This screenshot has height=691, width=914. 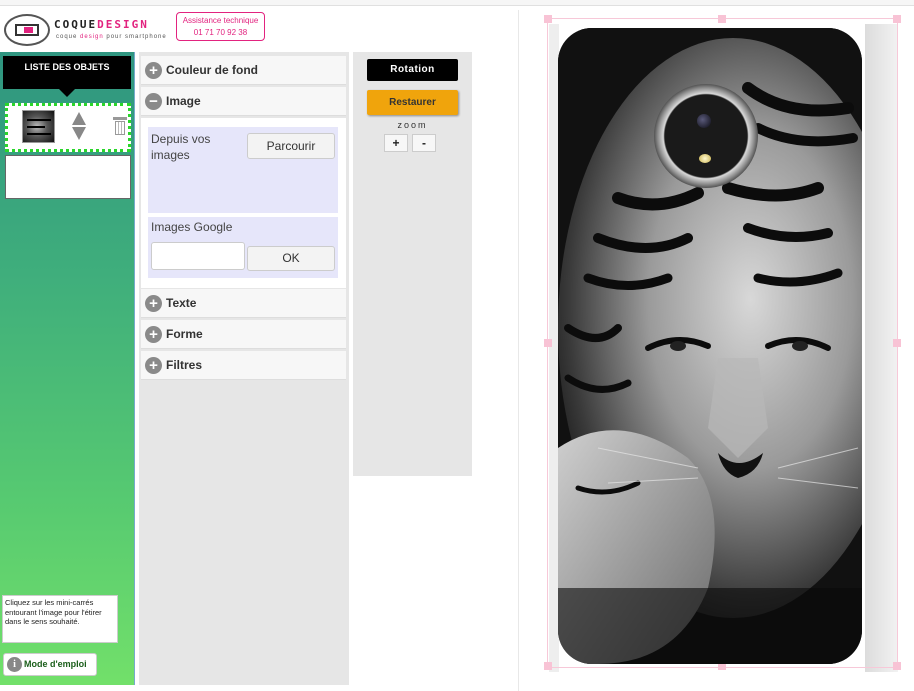 What do you see at coordinates (220, 26) in the screenshot?
I see `tech-support-badge: Assistance technique 01 71 70 92 38` at bounding box center [220, 26].